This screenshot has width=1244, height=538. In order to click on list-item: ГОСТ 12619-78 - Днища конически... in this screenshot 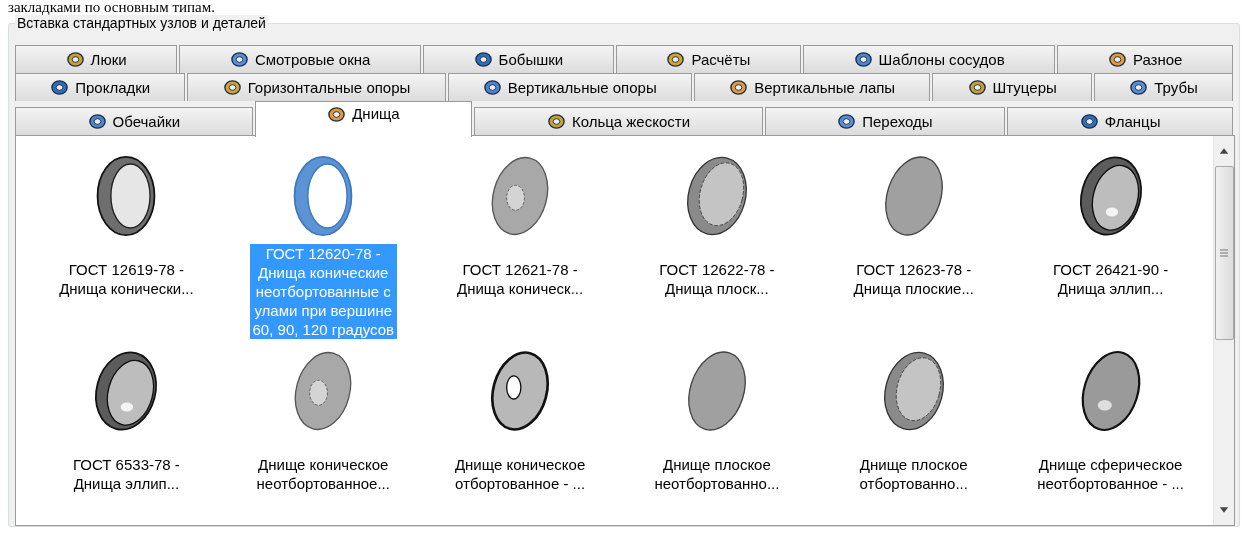, I will do `click(126, 239)`.